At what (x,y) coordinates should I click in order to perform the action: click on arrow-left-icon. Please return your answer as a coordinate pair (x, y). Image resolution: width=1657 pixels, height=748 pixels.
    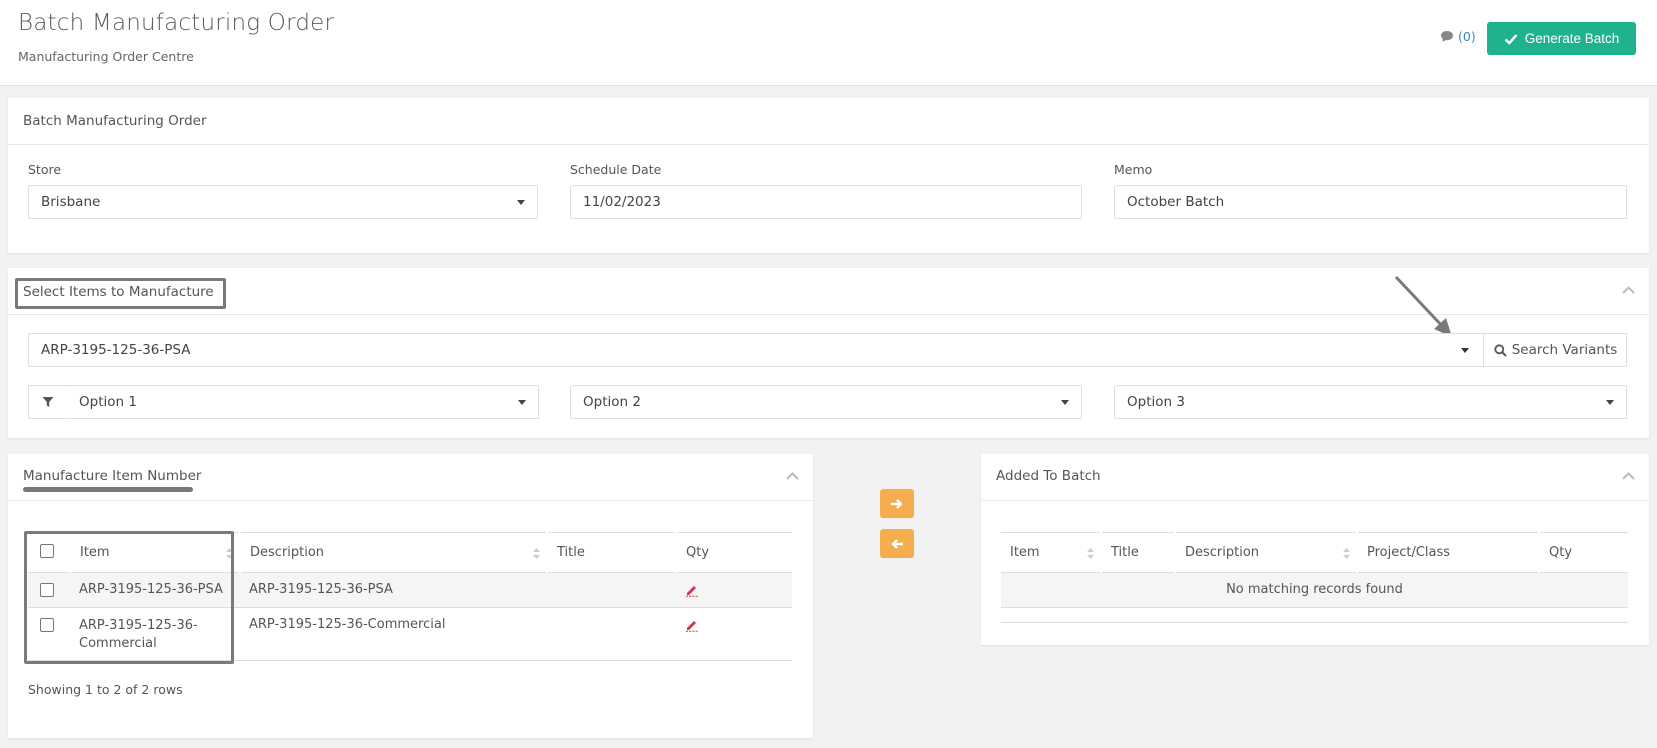
    Looking at the image, I should click on (897, 543).